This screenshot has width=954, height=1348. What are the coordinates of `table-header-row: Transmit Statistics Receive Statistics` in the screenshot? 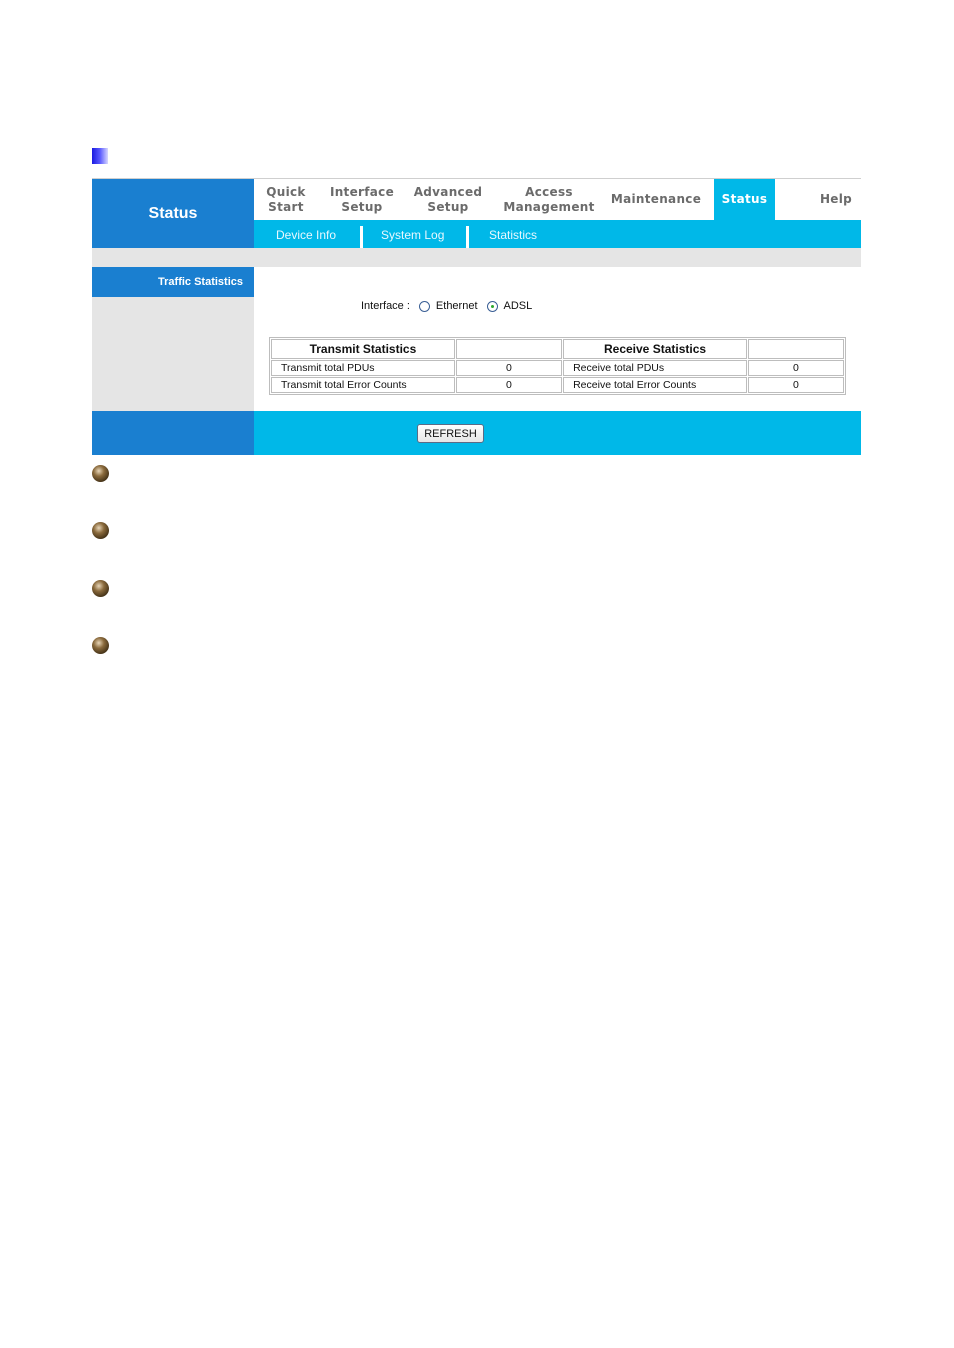 It's located at (557, 349).